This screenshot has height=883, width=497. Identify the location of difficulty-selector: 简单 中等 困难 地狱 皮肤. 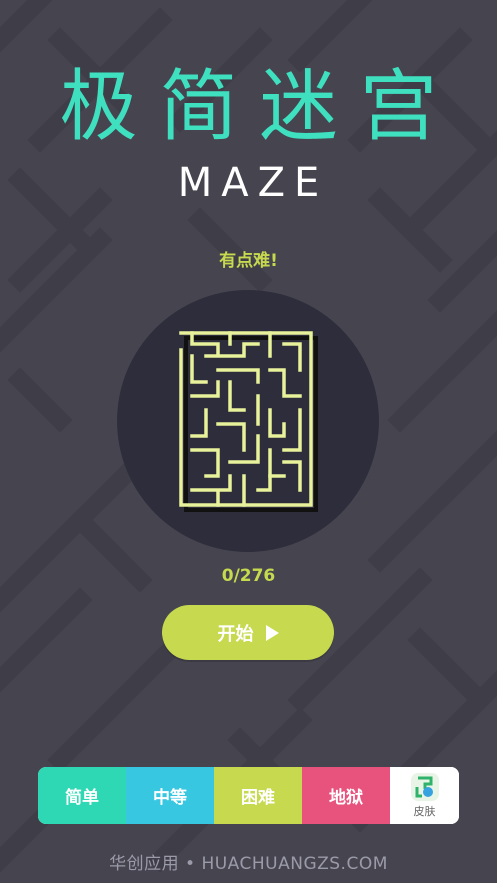
(248, 795).